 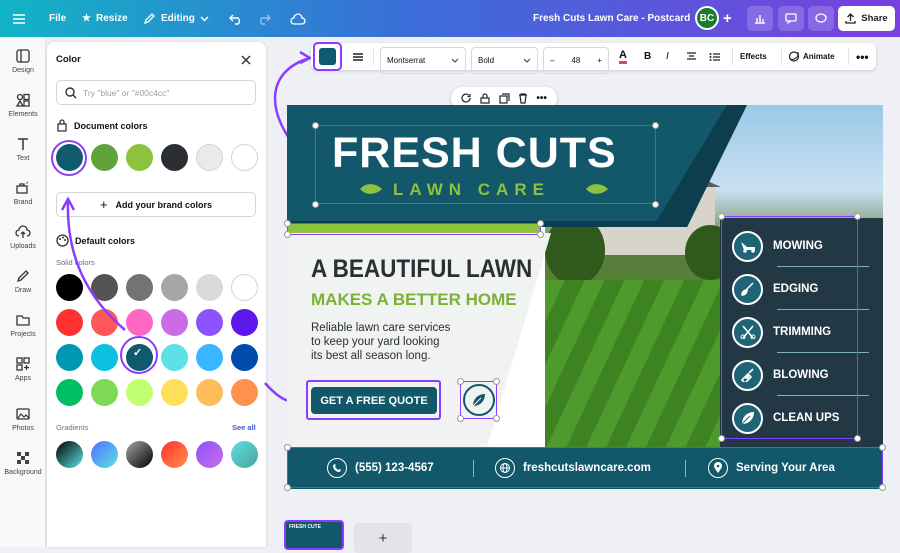 I want to click on rotate-icon, so click(x=466, y=98).